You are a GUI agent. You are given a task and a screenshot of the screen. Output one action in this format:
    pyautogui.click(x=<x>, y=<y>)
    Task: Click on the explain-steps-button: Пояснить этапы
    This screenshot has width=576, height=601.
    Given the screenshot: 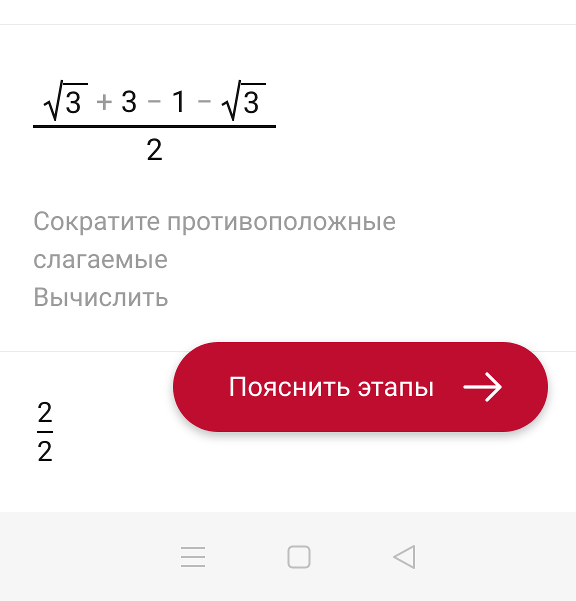 What is the action you would take?
    pyautogui.click(x=360, y=387)
    